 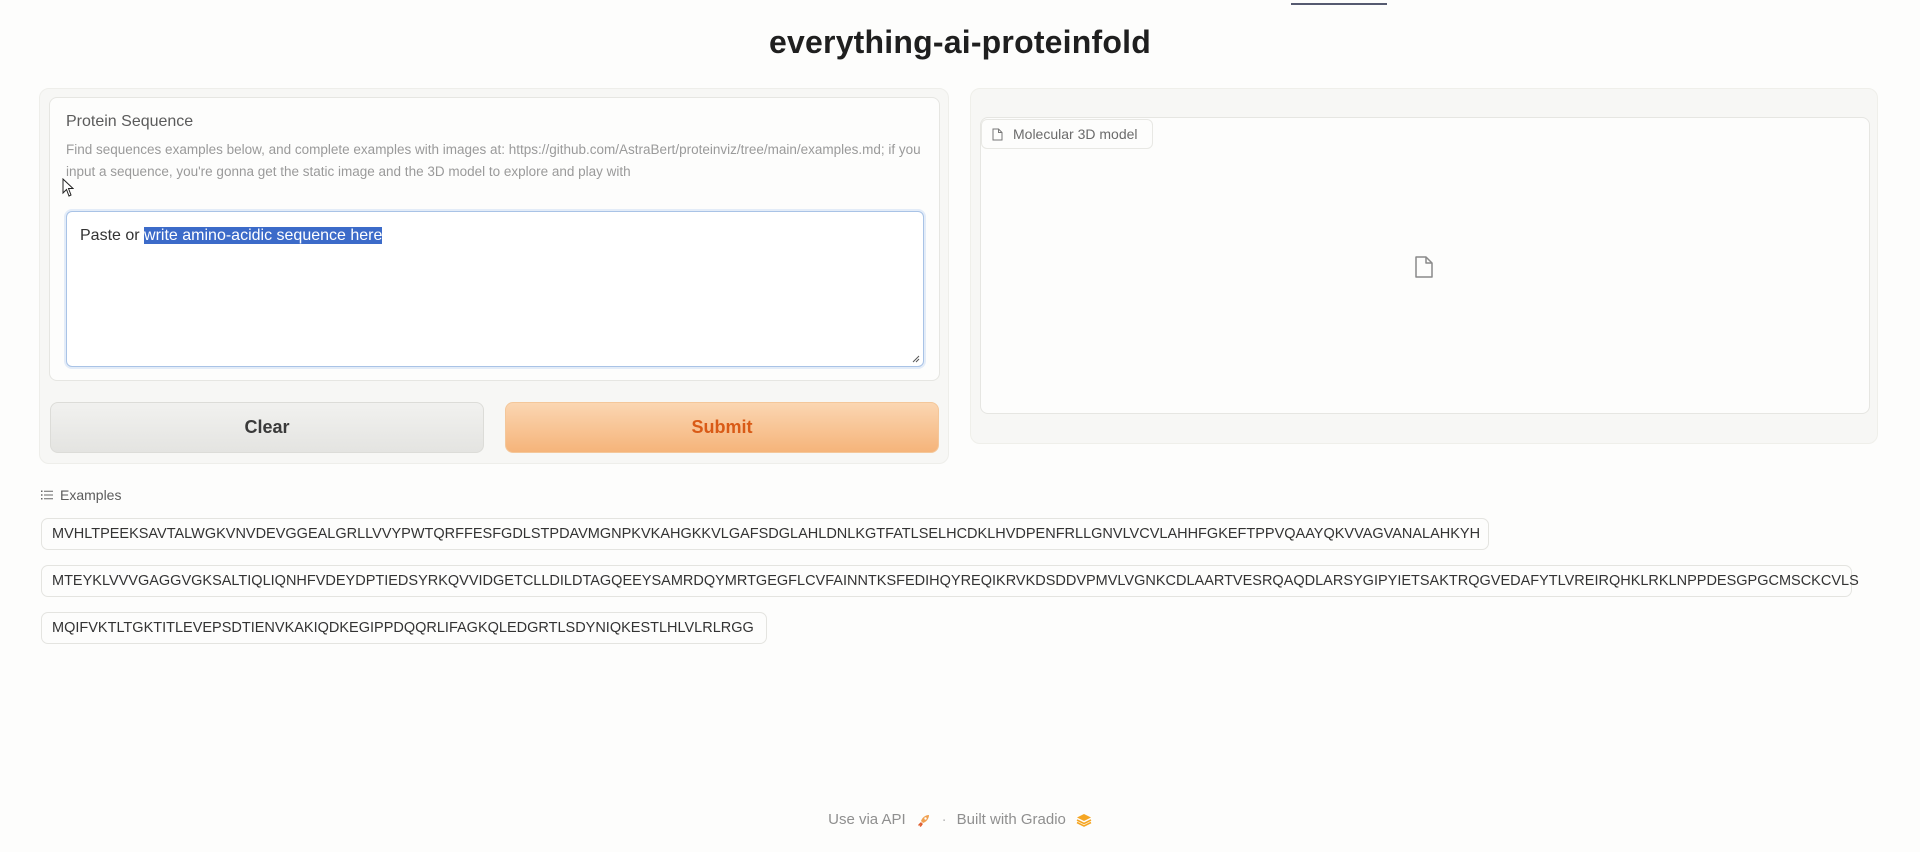 What do you see at coordinates (722, 427) in the screenshot?
I see `submit-button: Submit` at bounding box center [722, 427].